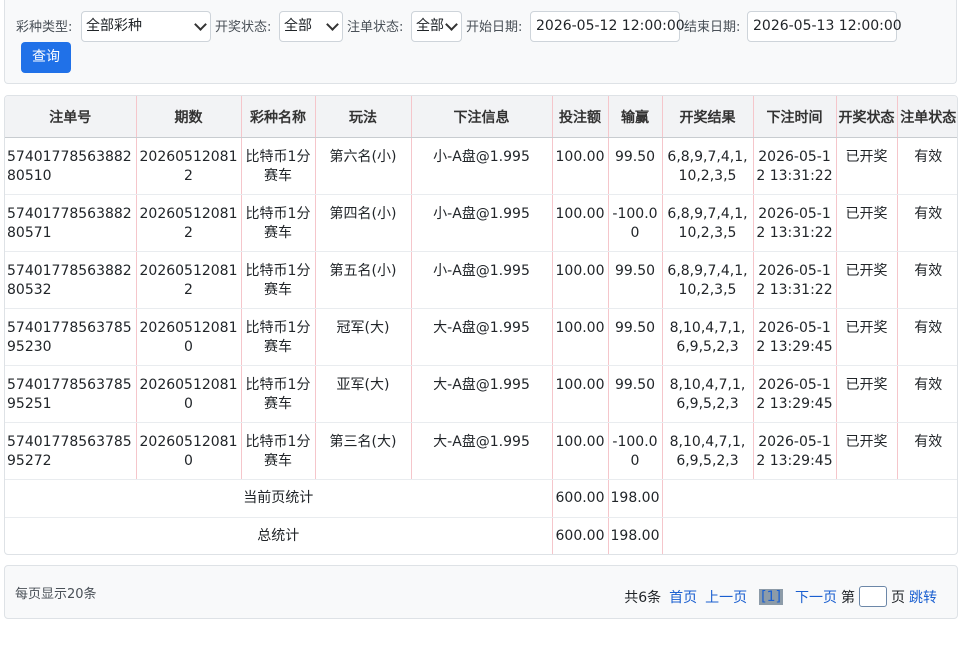  What do you see at coordinates (643, 597) in the screenshot?
I see `total-count: 共6条` at bounding box center [643, 597].